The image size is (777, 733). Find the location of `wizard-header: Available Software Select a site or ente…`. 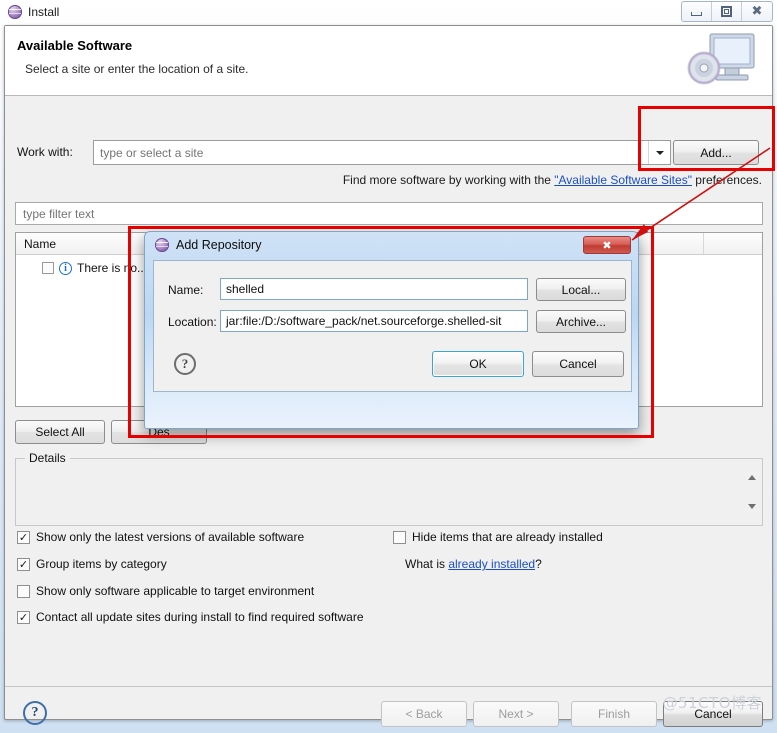

wizard-header: Available Software Select a site or ente… is located at coordinates (388, 61).